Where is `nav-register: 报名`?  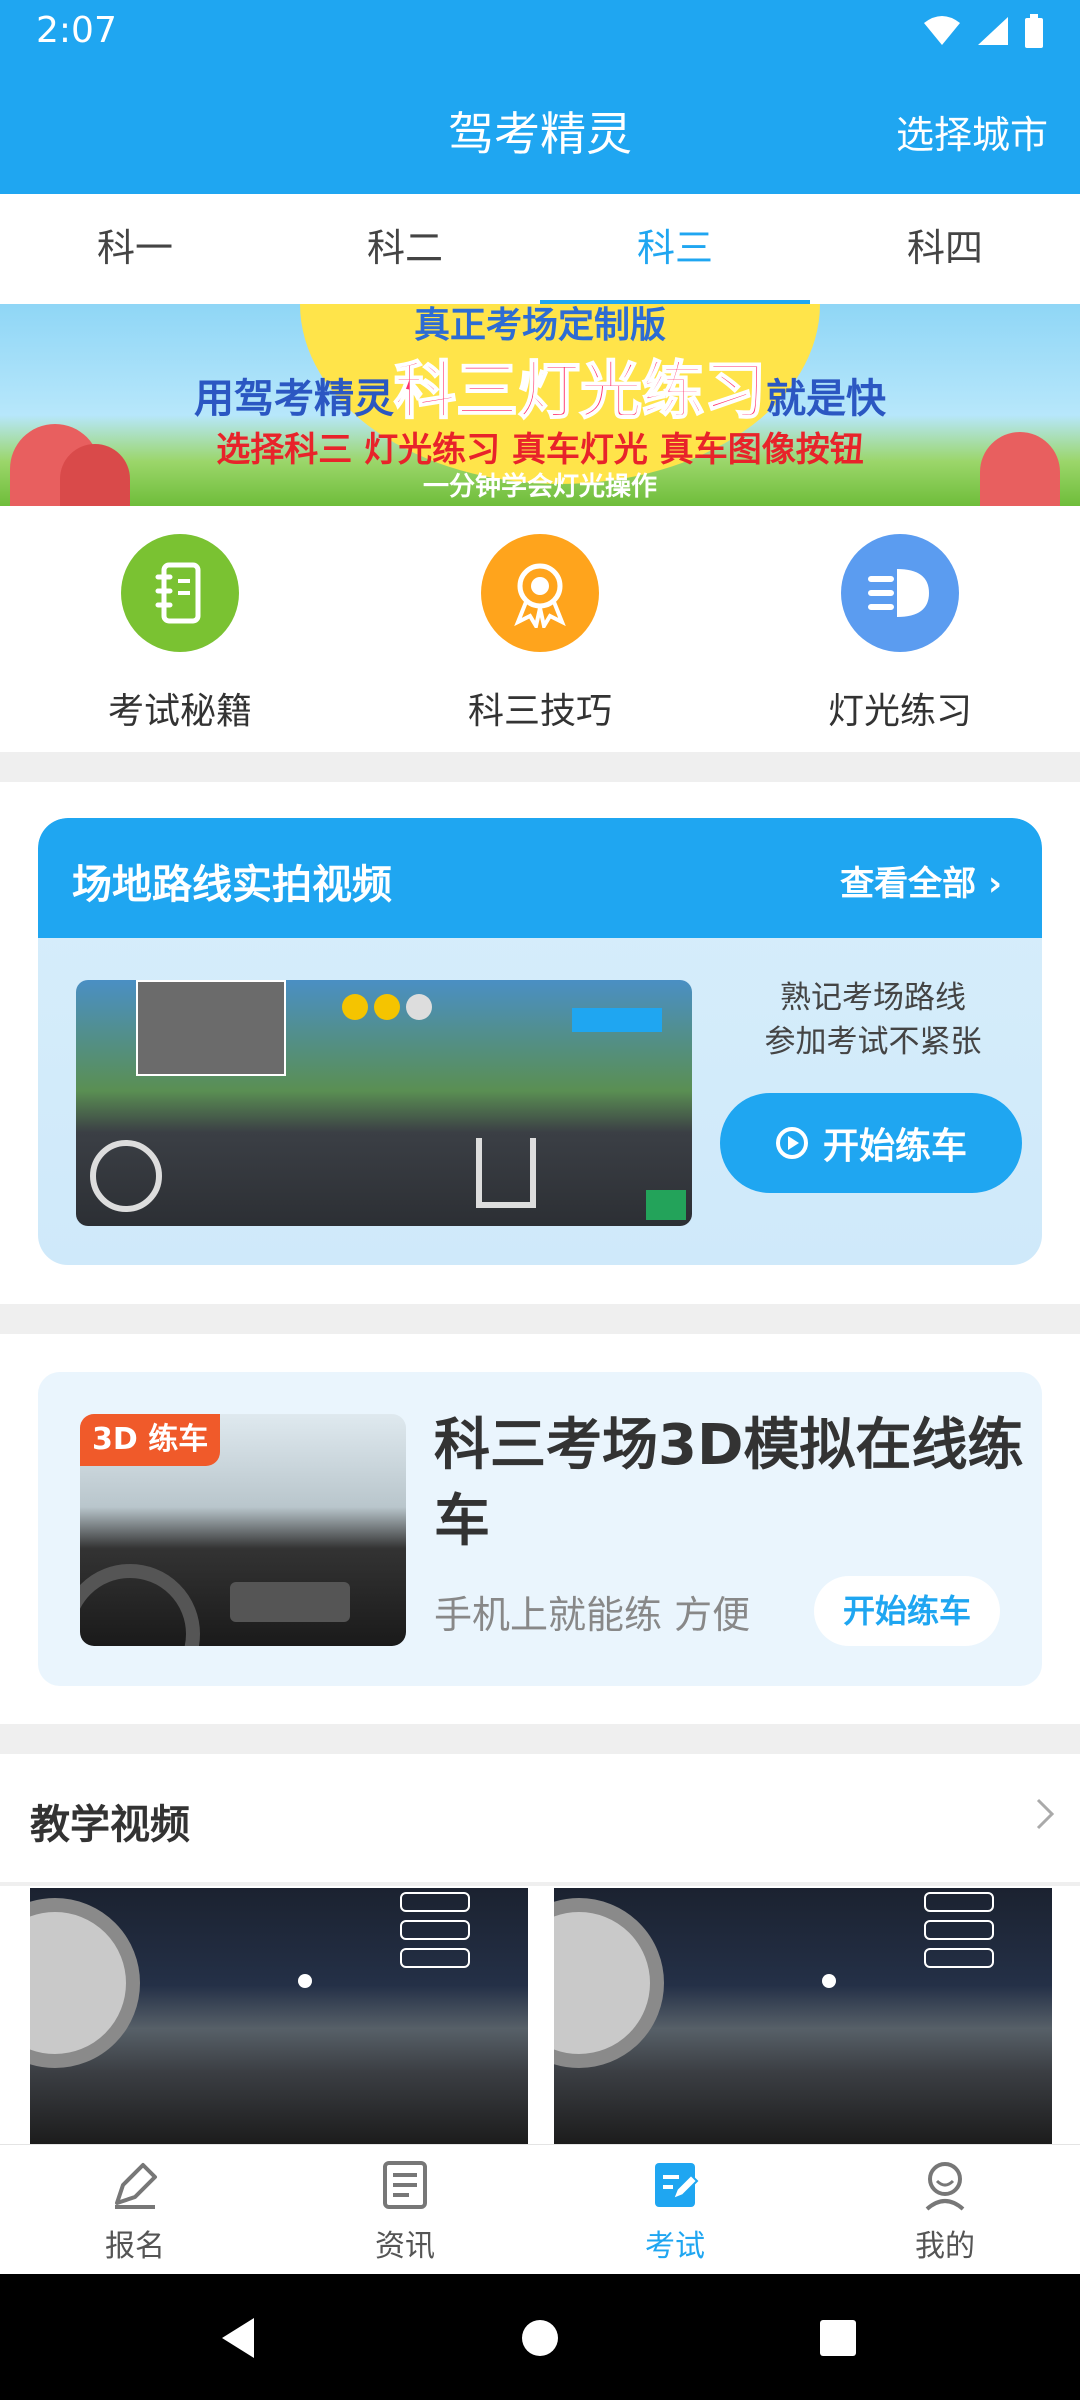 nav-register: 报名 is located at coordinates (135, 2209).